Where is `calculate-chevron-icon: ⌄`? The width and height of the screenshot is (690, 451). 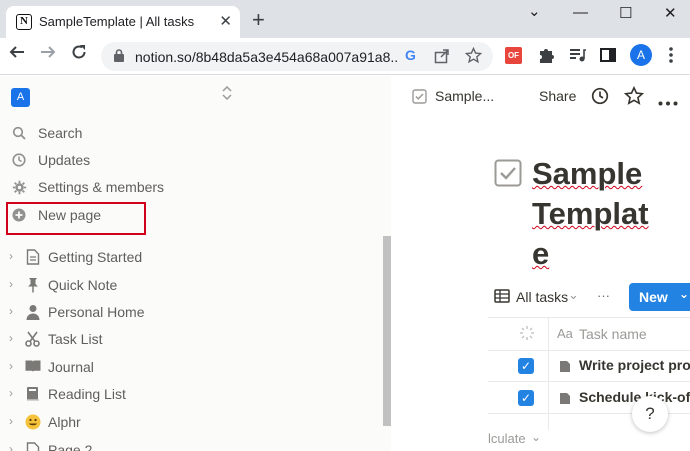 calculate-chevron-icon: ⌄ is located at coordinates (536, 437).